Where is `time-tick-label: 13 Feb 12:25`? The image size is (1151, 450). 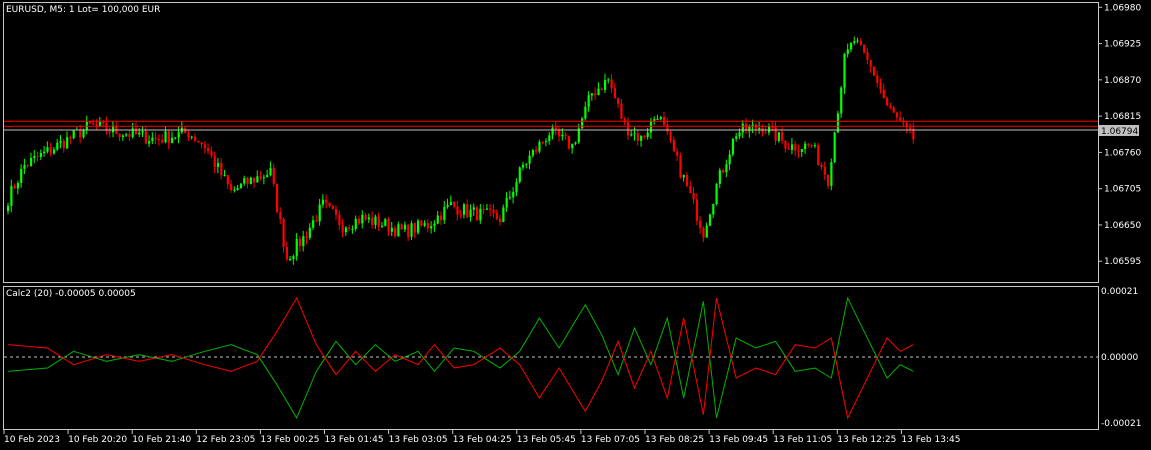 time-tick-label: 13 Feb 12:25 is located at coordinates (866, 440).